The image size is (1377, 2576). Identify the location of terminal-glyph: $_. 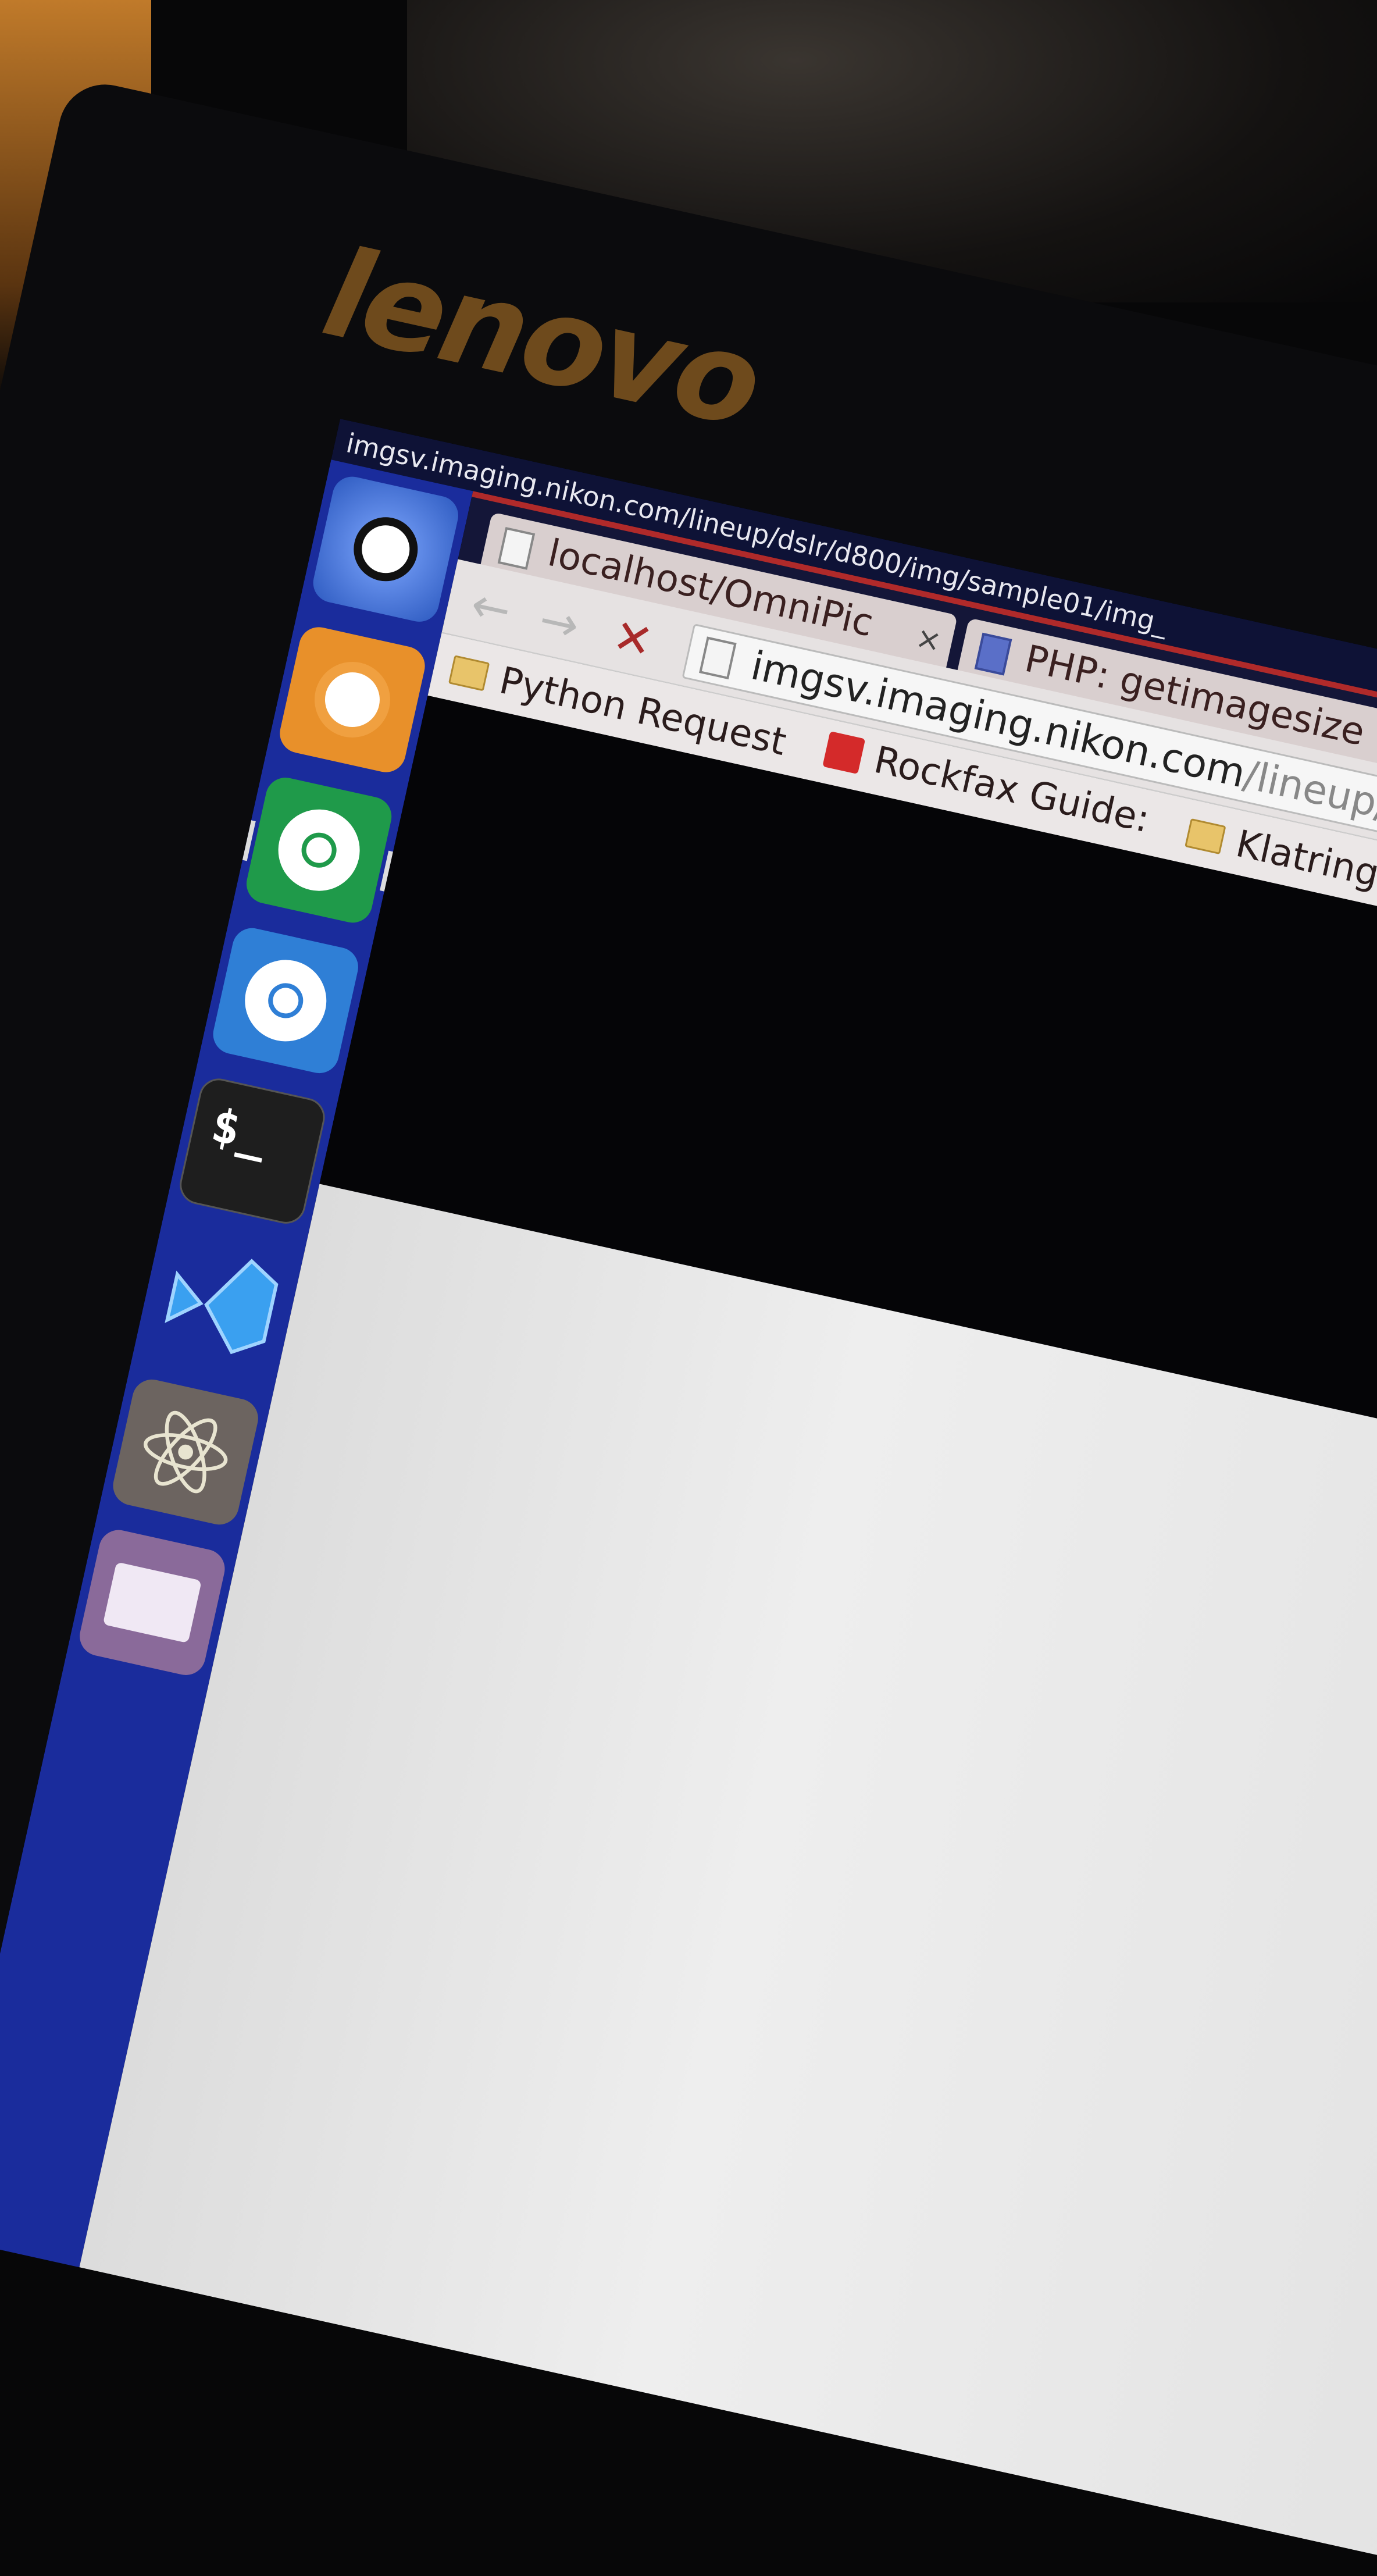
(239, 1130).